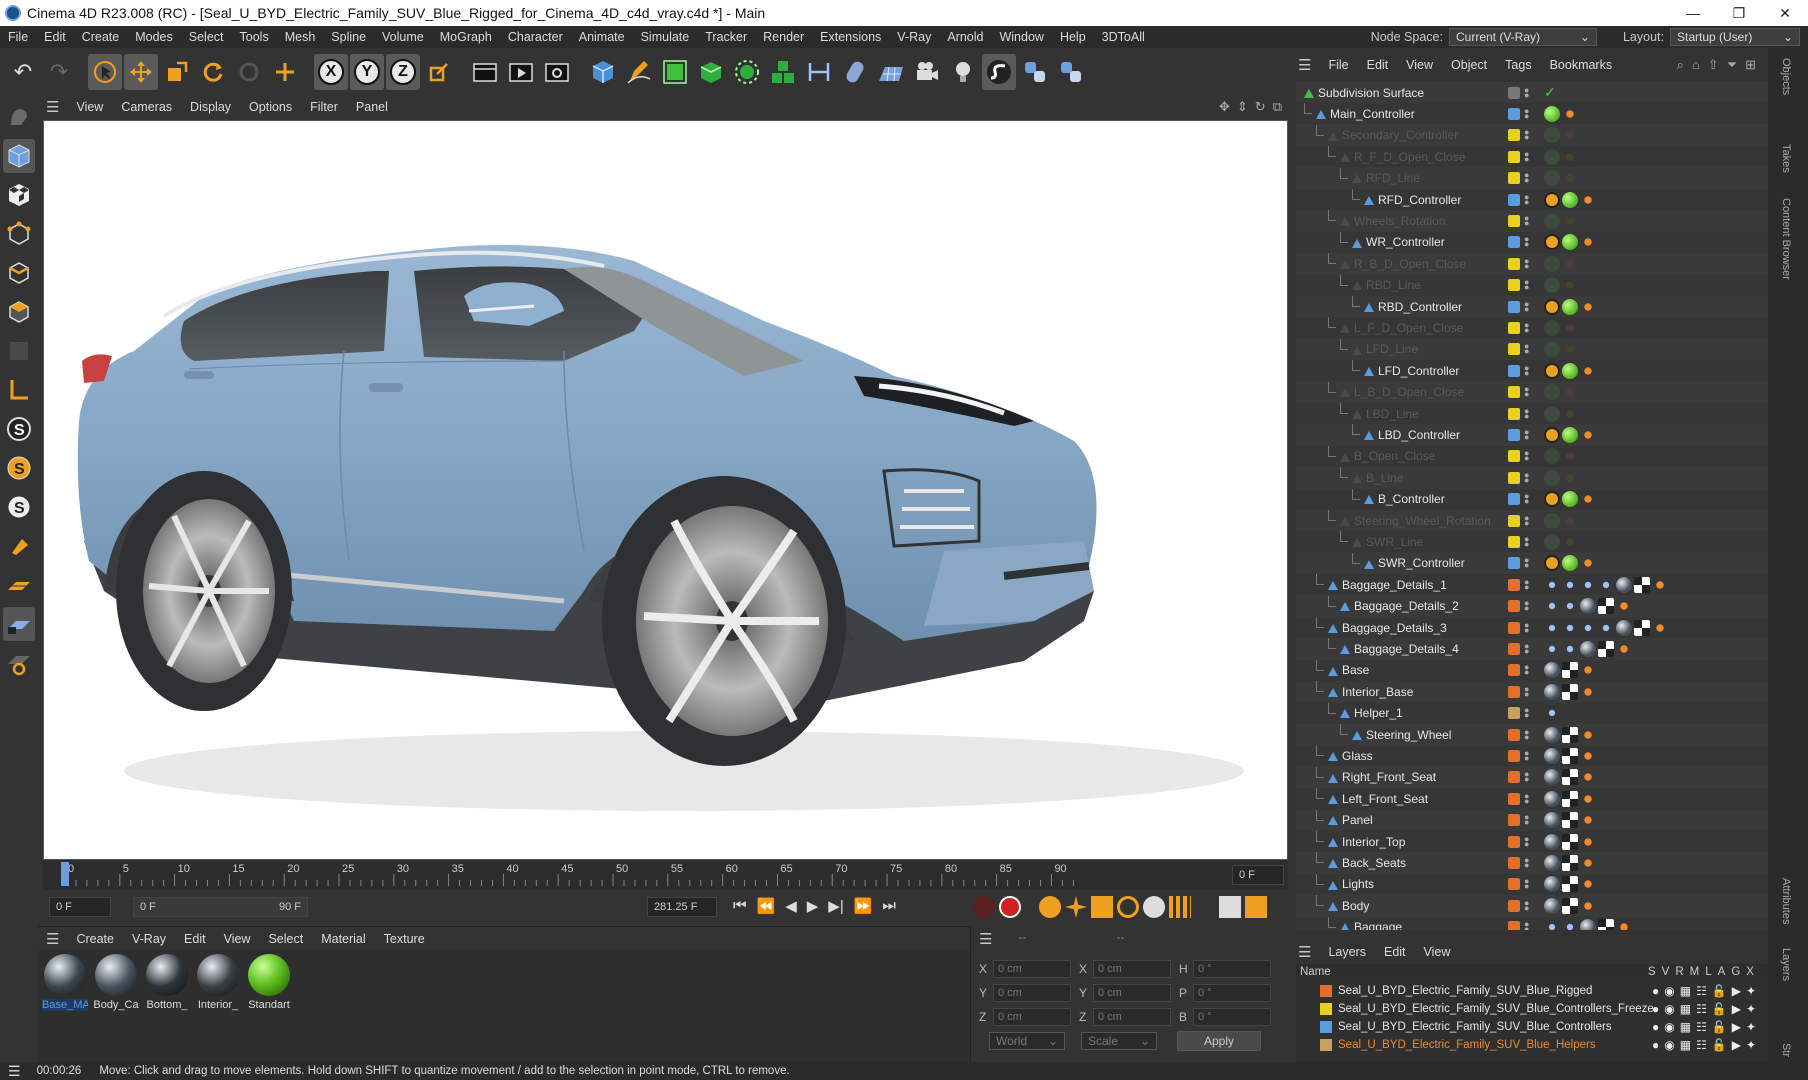 Image resolution: width=1808 pixels, height=1080 pixels. Describe the element at coordinates (740, 906) in the screenshot. I see `goto-start-icon: ⏮` at that location.